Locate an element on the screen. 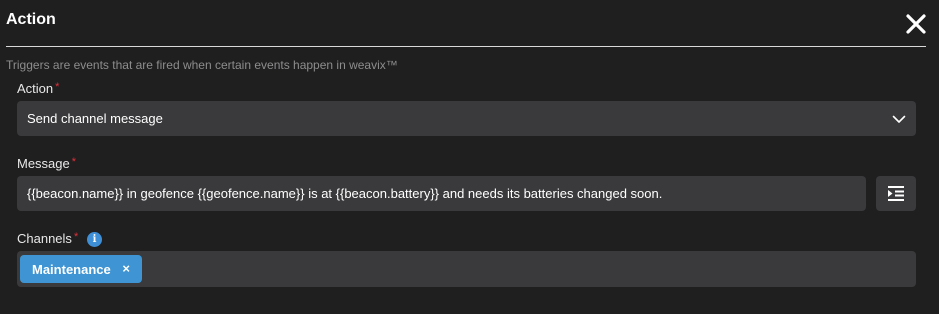 The height and width of the screenshot is (314, 939). dialog-title: Action is located at coordinates (31, 19).